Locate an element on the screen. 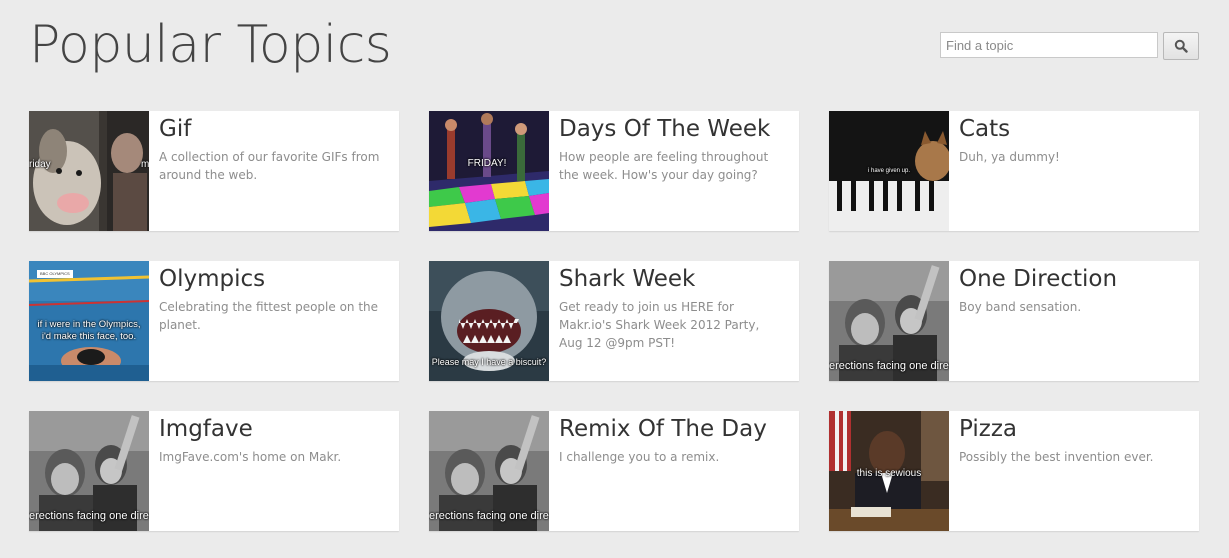 This screenshot has height=558, width=1229. topic-description: I challenge you to a remix. is located at coordinates (639, 457).